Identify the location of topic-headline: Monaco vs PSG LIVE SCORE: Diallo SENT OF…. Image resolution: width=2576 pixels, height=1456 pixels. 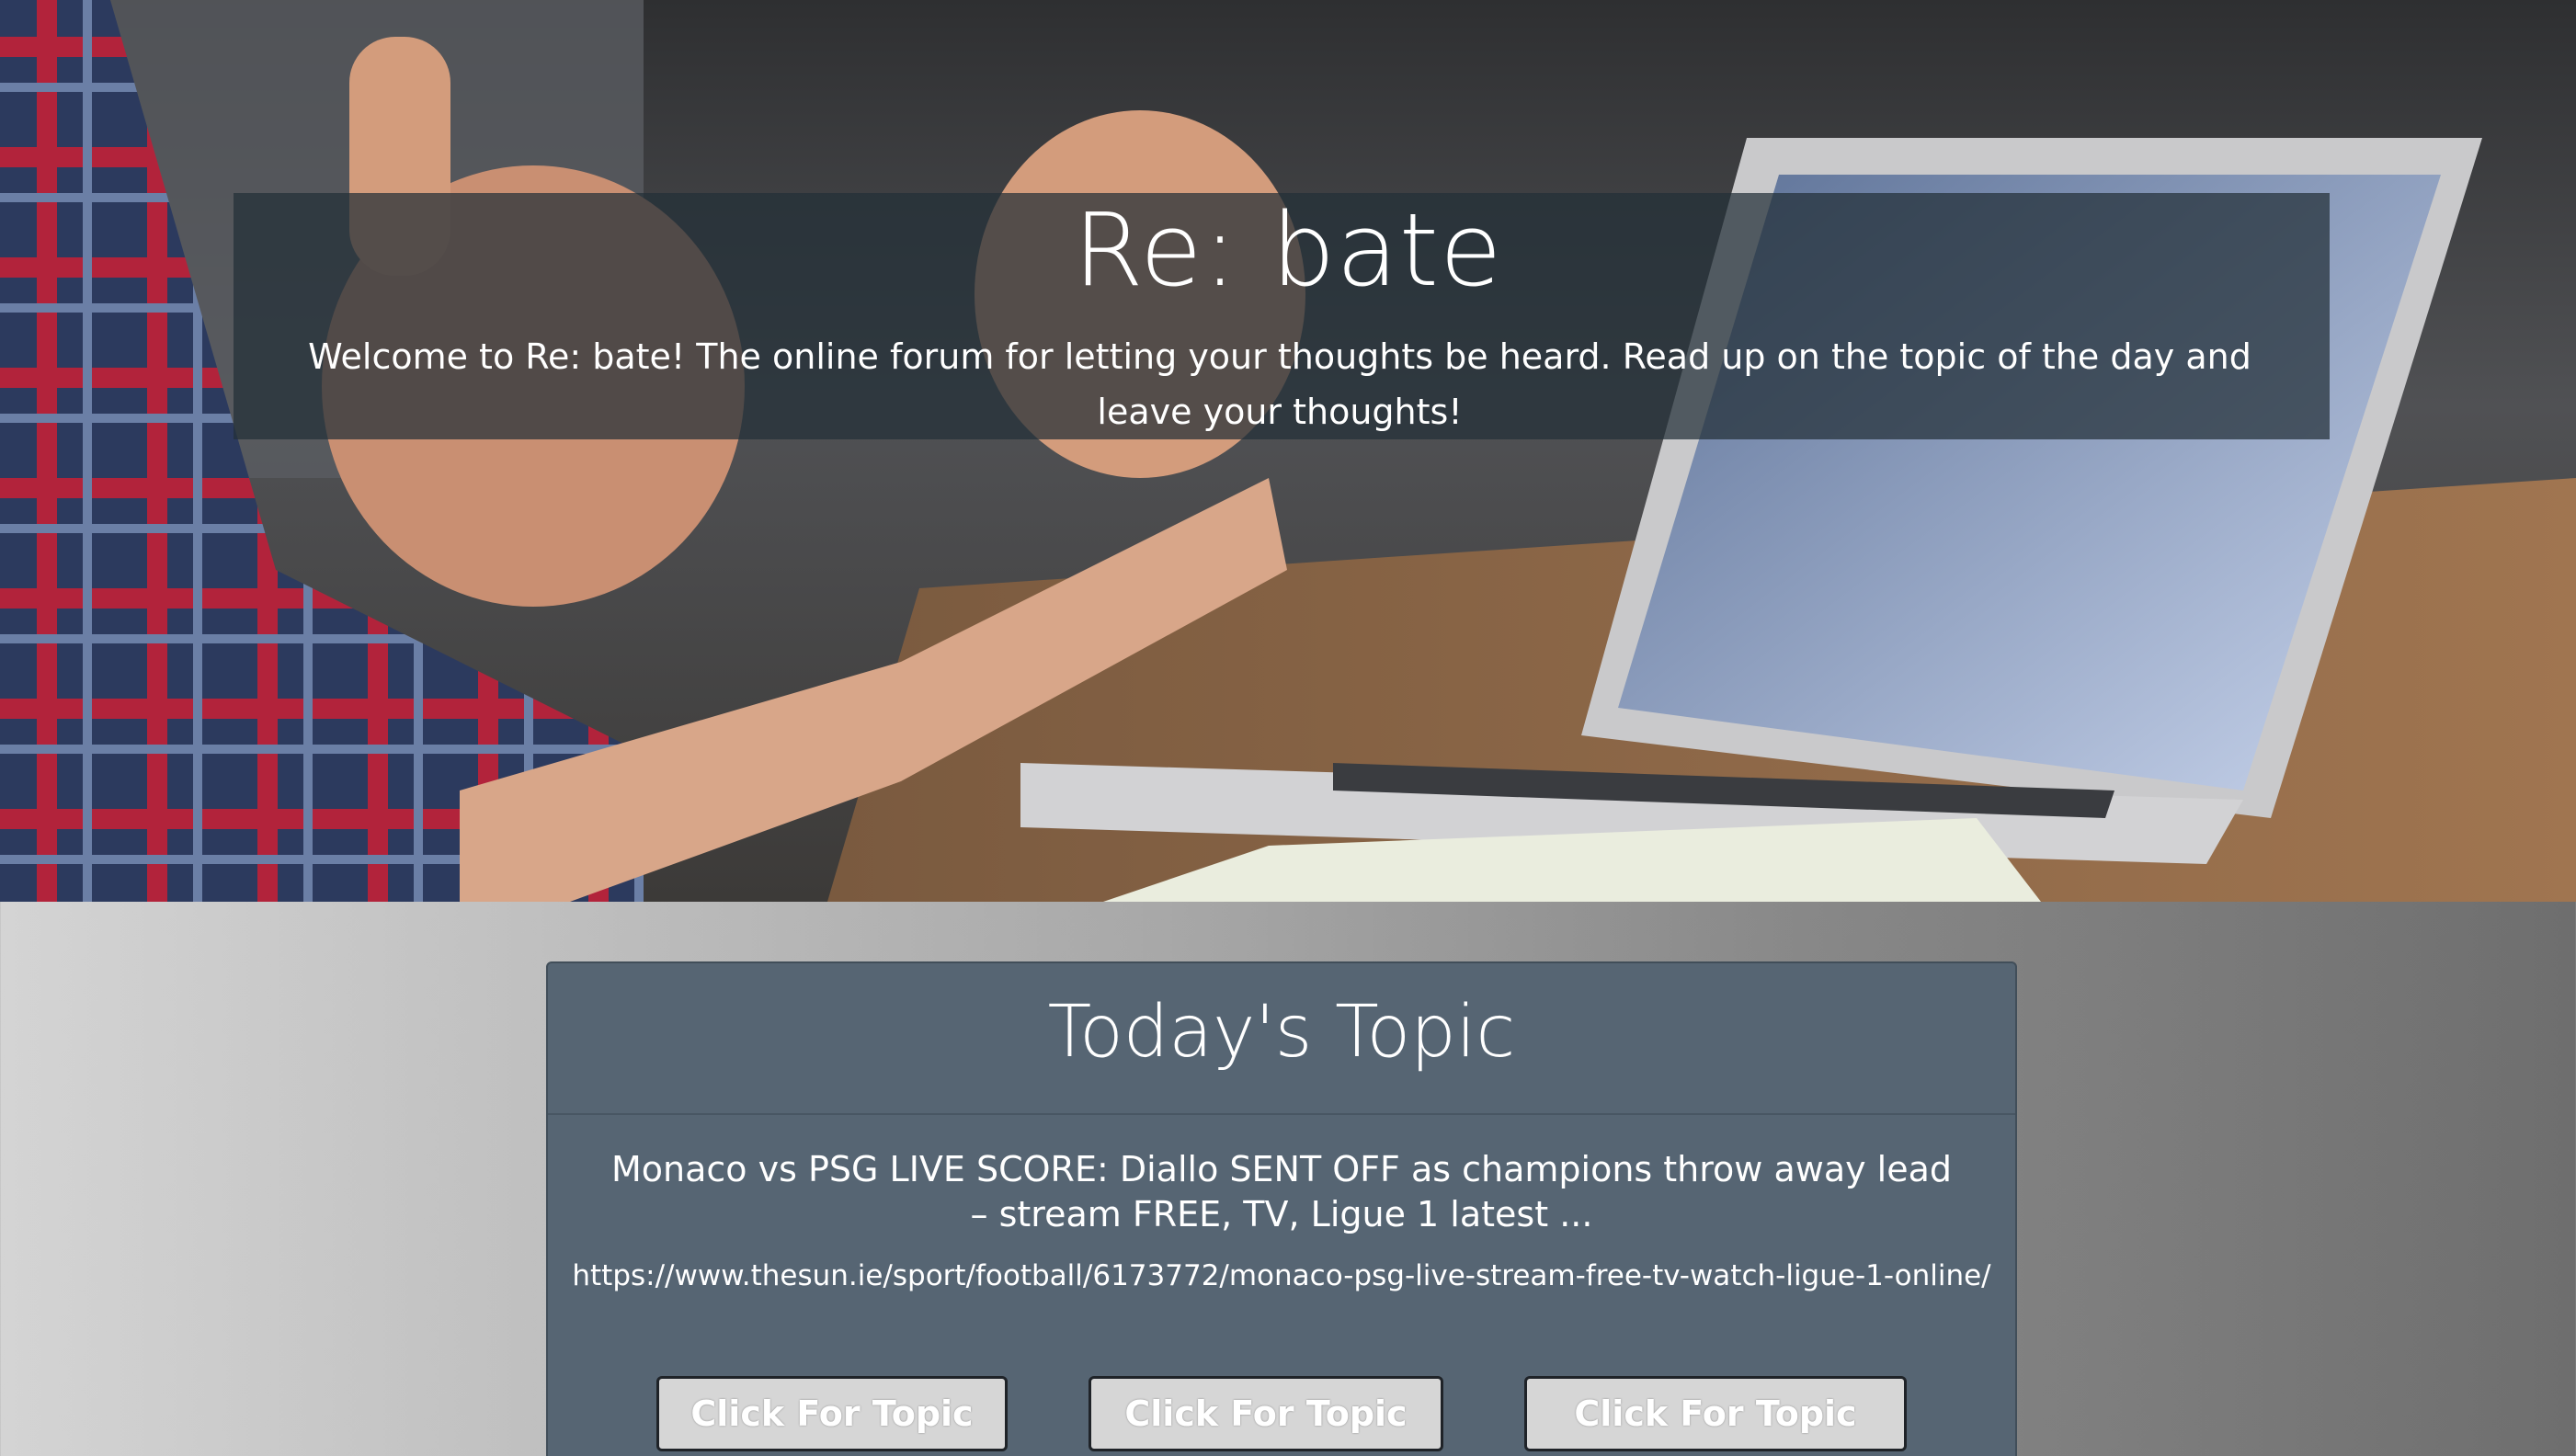
(1281, 1191).